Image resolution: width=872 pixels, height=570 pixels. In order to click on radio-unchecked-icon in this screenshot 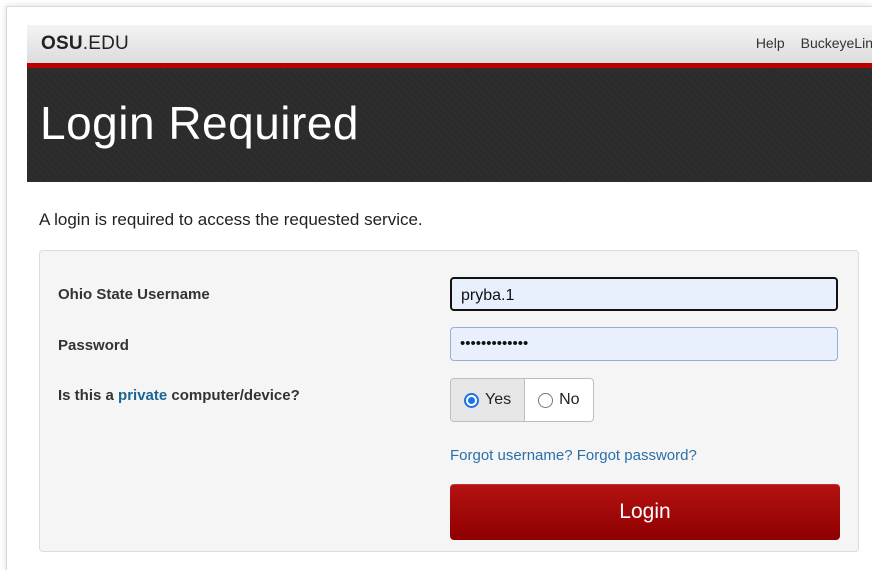, I will do `click(546, 400)`.